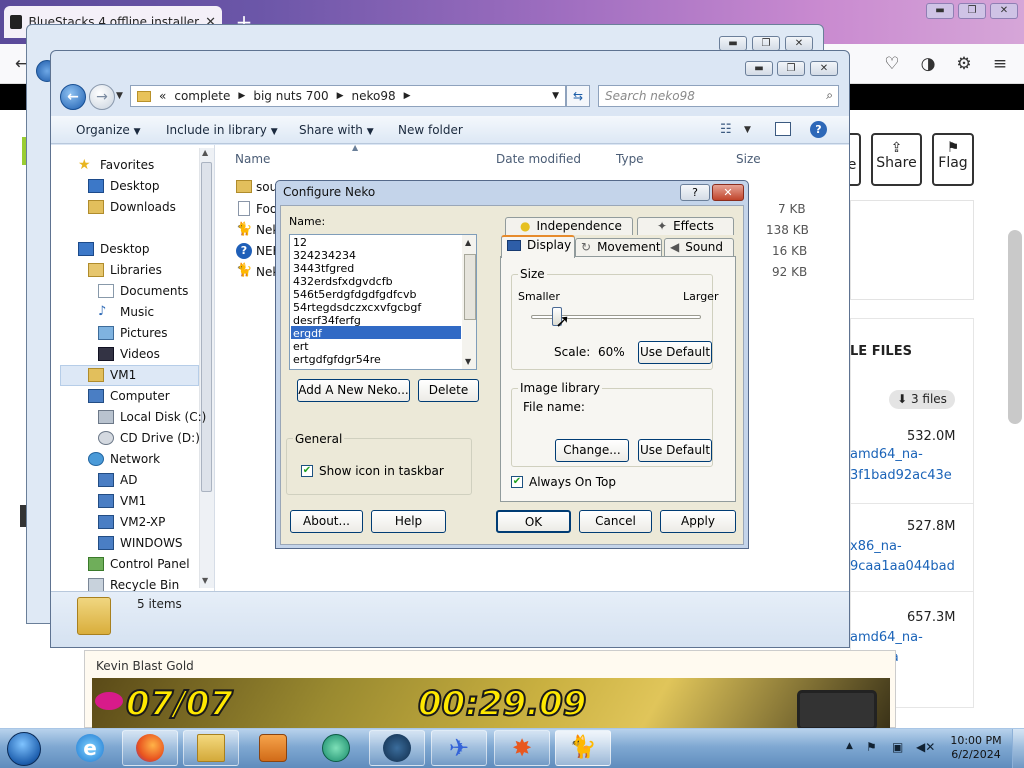 The height and width of the screenshot is (768, 1024). What do you see at coordinates (273, 748) in the screenshot?
I see `media-player-icon` at bounding box center [273, 748].